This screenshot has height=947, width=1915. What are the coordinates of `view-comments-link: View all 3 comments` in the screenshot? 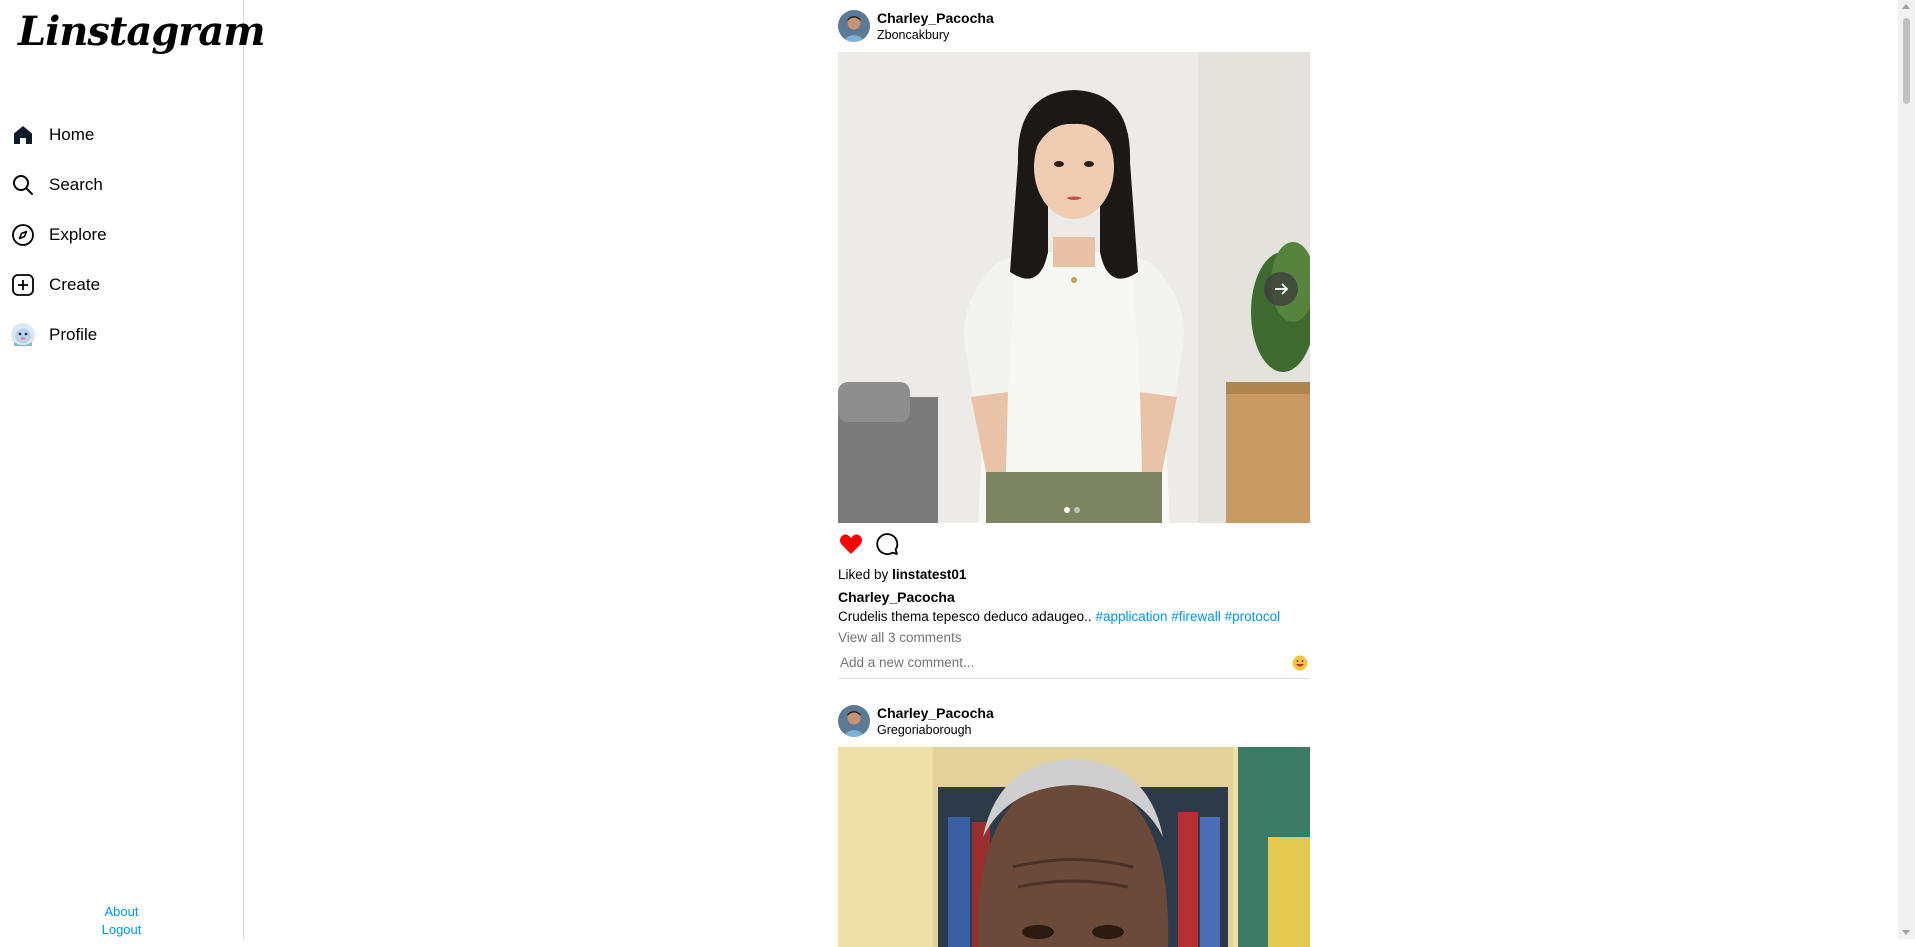 It's located at (1074, 637).